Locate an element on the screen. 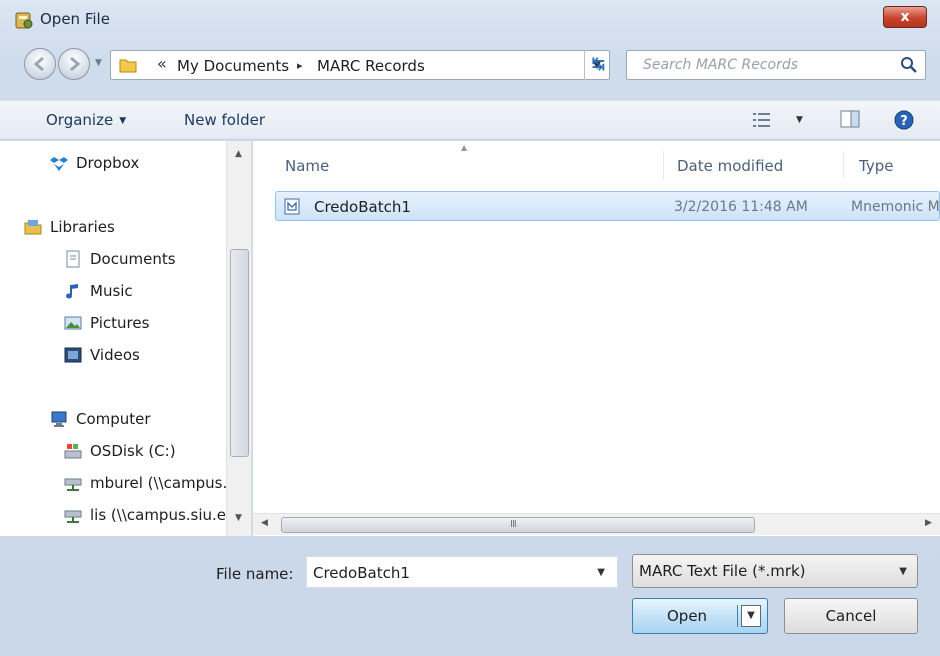 This screenshot has width=940, height=656. nav-item-label: Documents is located at coordinates (133, 259).